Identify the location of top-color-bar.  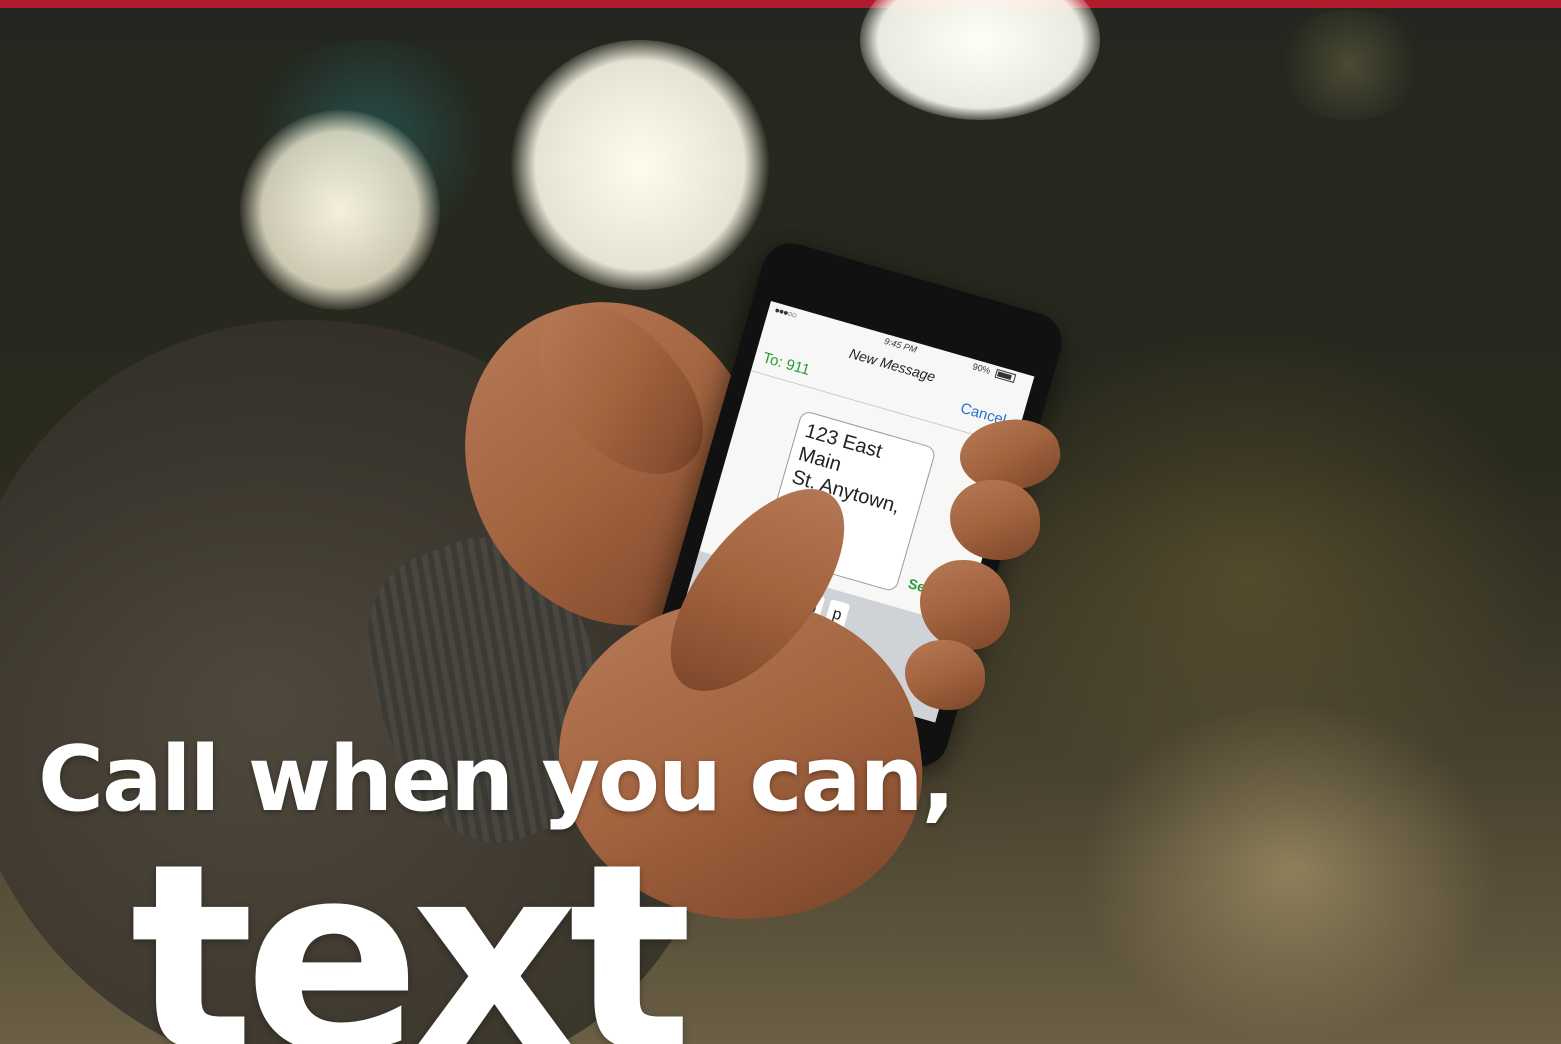
(780, 4).